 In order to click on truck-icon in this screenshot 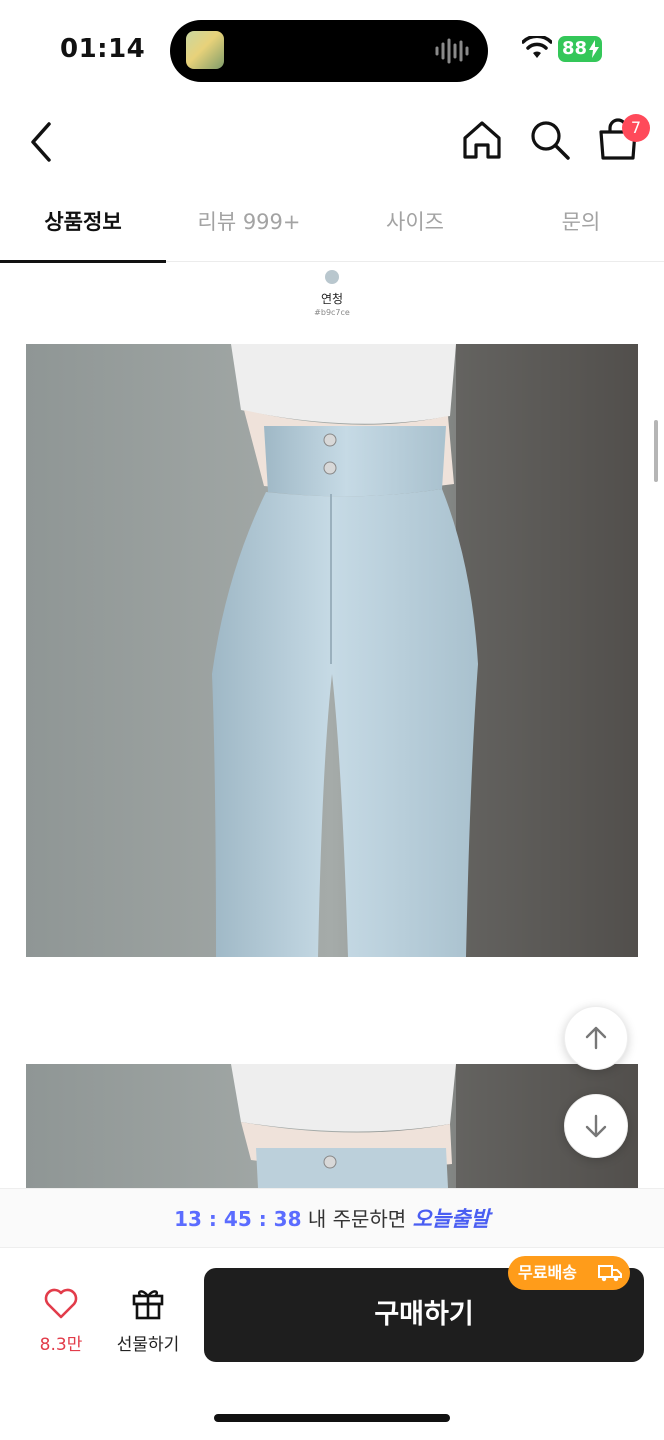, I will do `click(610, 1273)`.